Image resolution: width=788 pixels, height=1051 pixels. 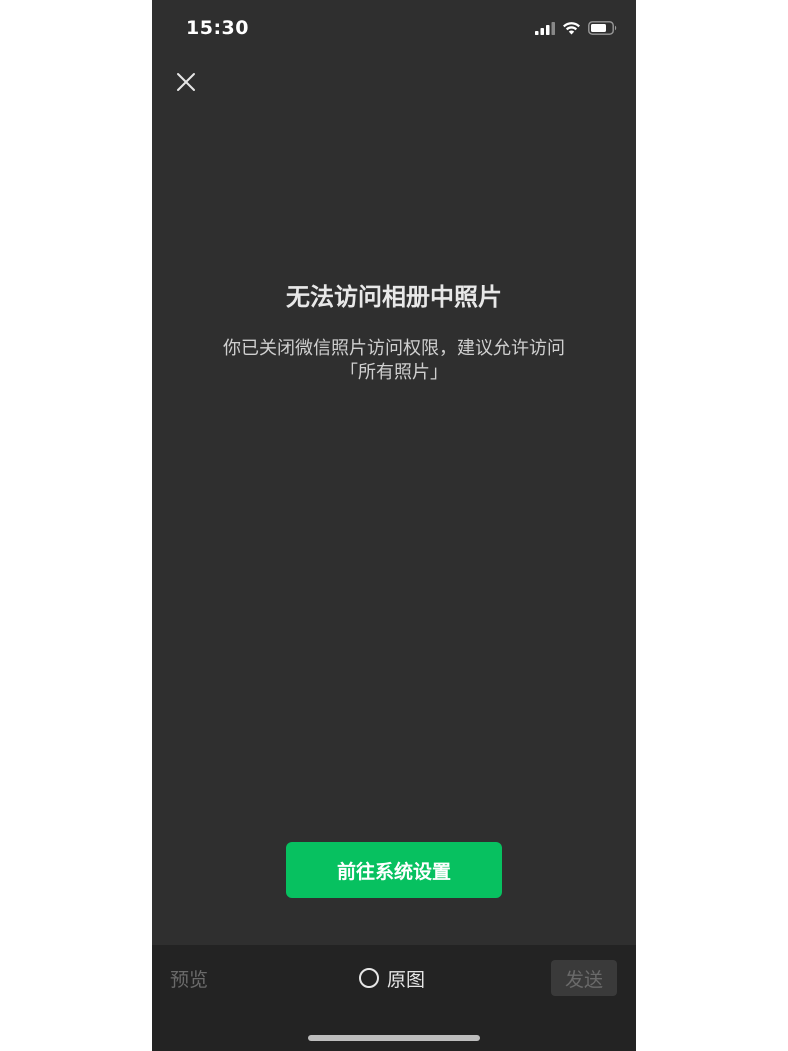 What do you see at coordinates (394, 870) in the screenshot?
I see `open-system-settings-button: 前往系统设置` at bounding box center [394, 870].